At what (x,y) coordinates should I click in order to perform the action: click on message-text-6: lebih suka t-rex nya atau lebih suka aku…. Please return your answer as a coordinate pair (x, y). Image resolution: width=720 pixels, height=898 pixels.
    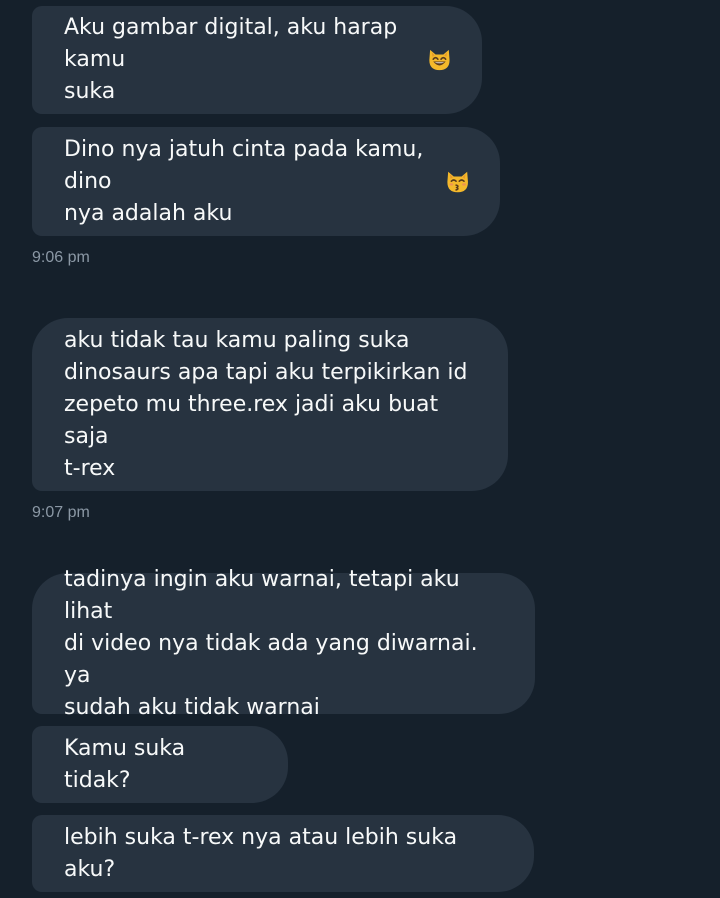
    Looking at the image, I should click on (264, 853).